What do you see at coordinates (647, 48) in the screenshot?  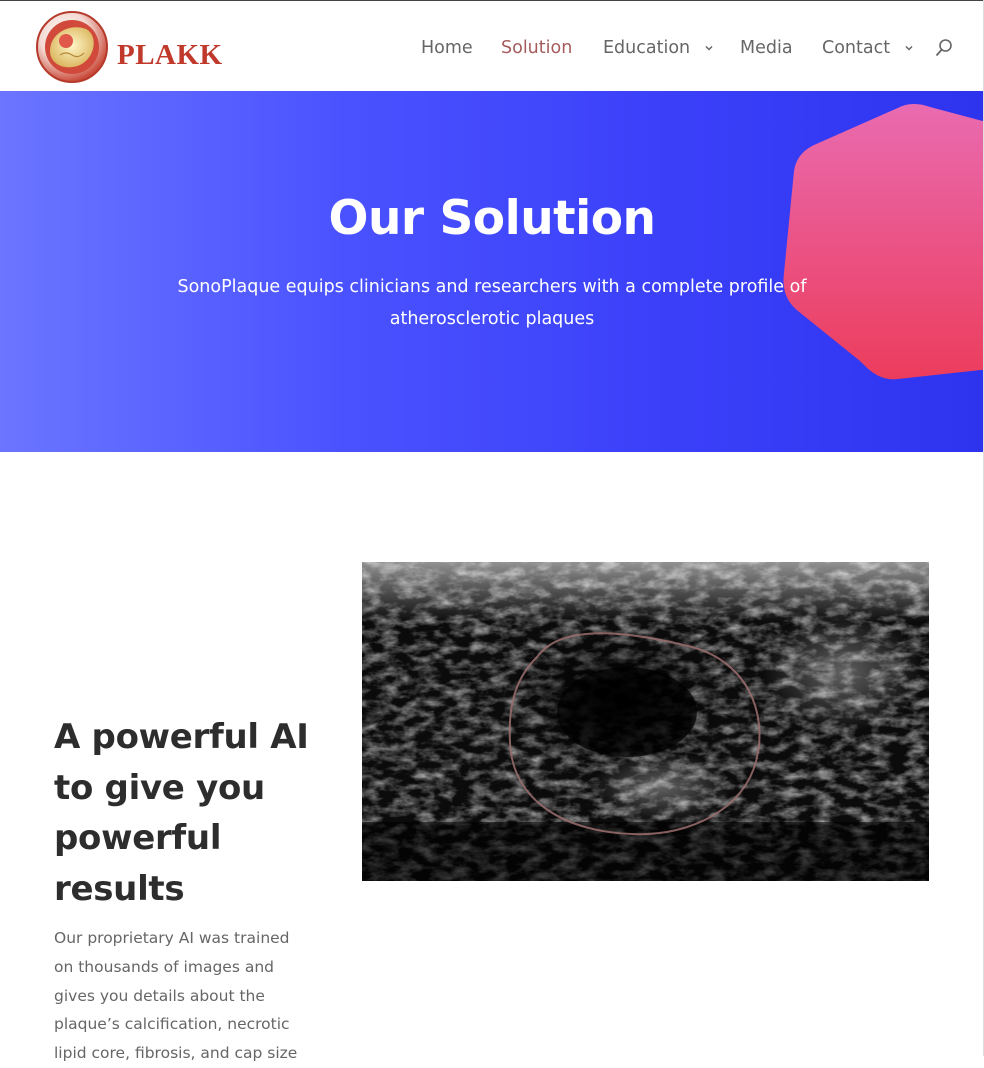 I see `nav-education-label: Education` at bounding box center [647, 48].